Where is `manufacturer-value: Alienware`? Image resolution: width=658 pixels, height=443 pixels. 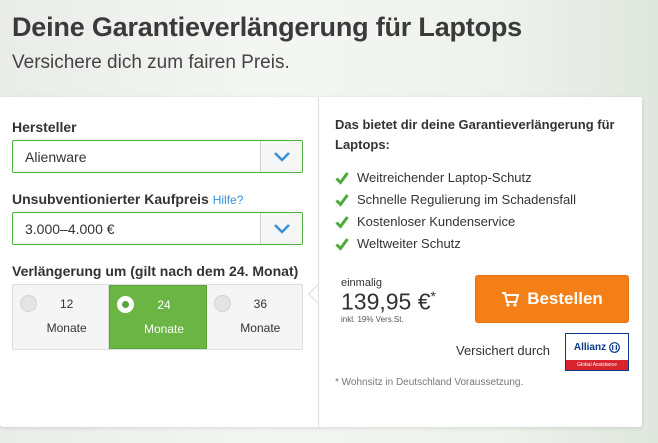
manufacturer-value: Alienware is located at coordinates (56, 157).